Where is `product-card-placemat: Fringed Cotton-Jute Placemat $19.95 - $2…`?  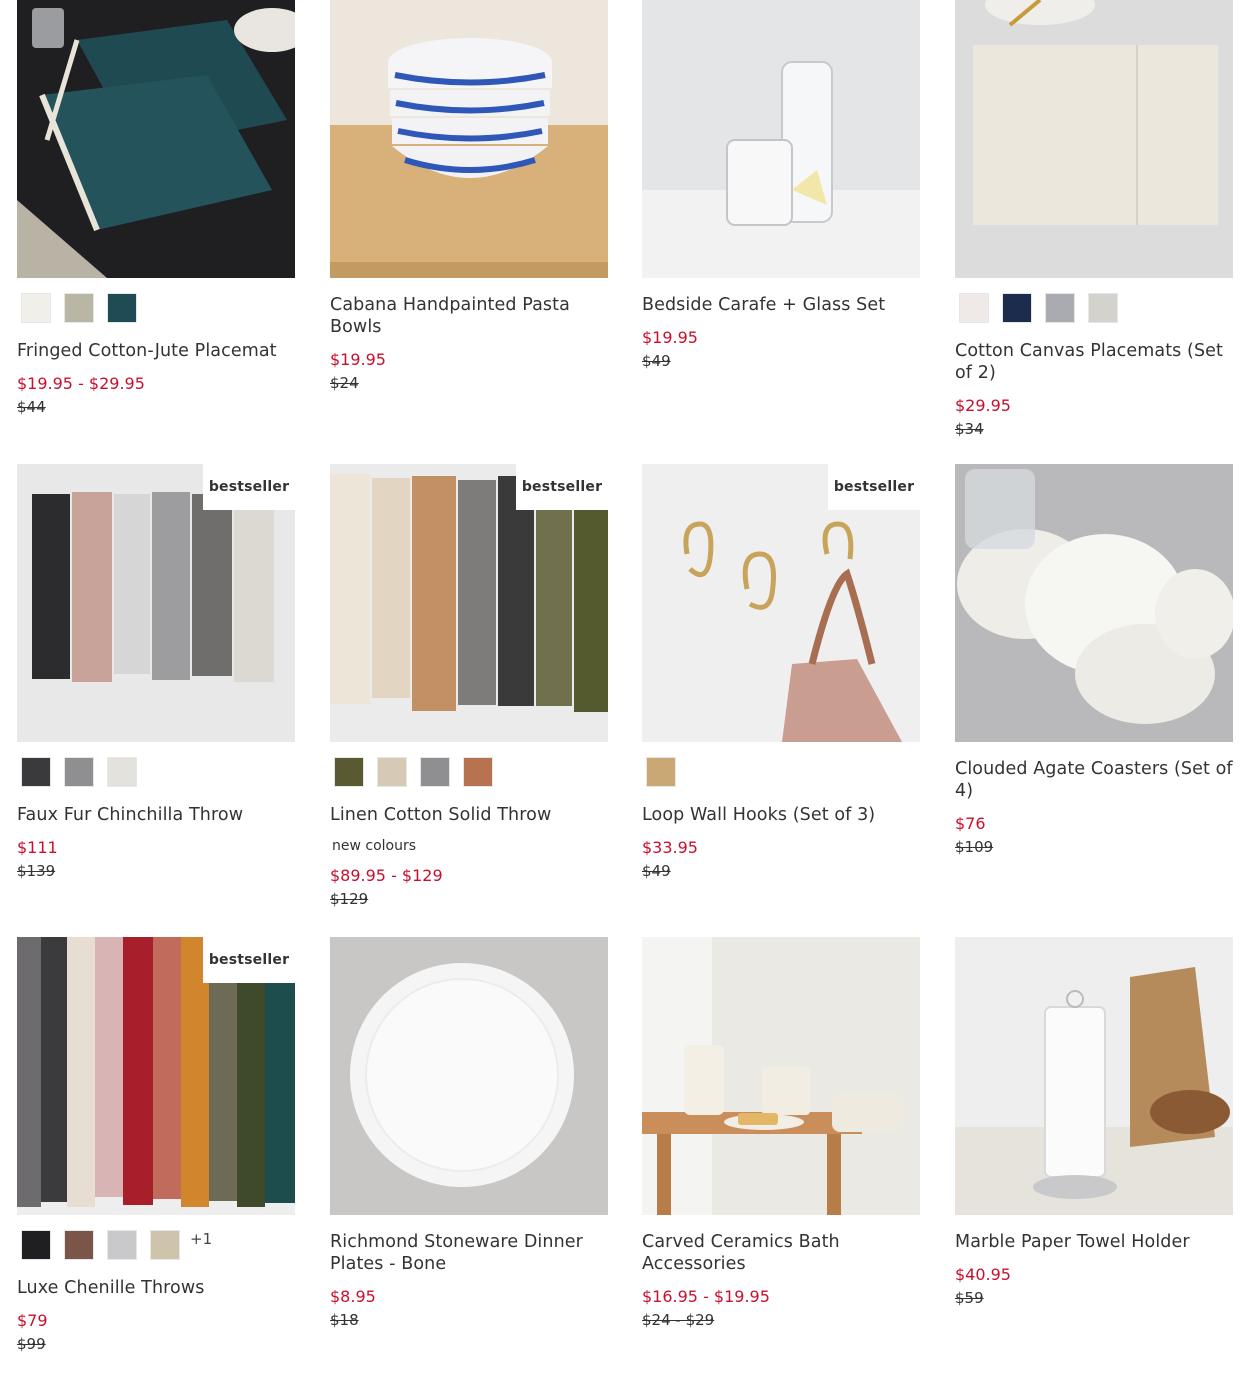
product-card-placemat: Fringed Cotton-Jute Placemat $19.95 - $2… is located at coordinates (156, 208).